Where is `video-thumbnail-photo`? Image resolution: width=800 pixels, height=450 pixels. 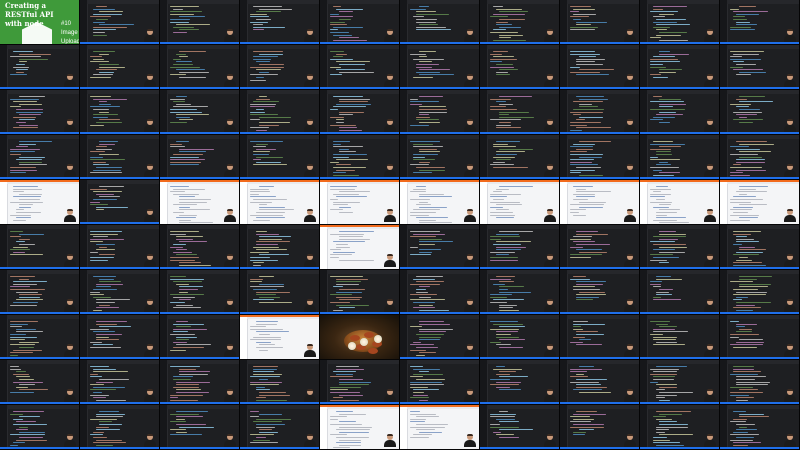
video-thumbnail-photo is located at coordinates (360, 337).